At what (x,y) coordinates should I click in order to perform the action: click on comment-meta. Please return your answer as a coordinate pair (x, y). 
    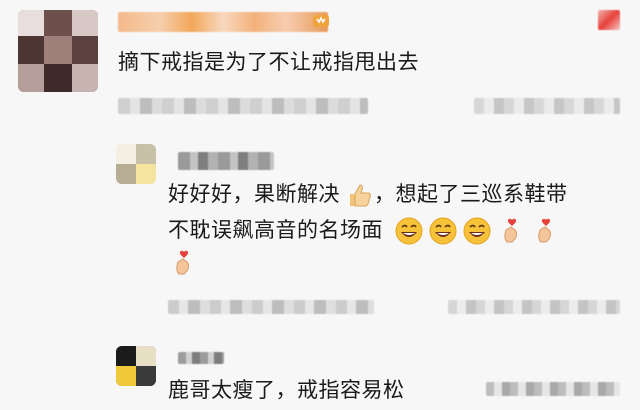
    Looking at the image, I should click on (243, 106).